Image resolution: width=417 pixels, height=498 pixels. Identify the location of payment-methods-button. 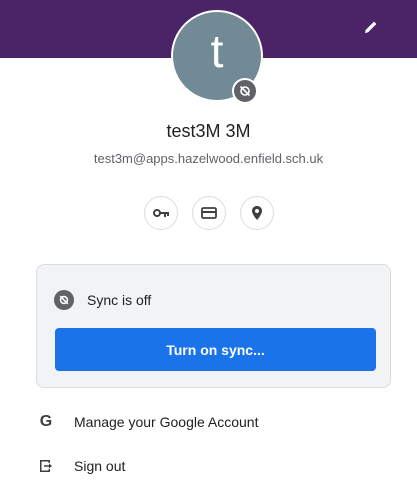
(208, 213).